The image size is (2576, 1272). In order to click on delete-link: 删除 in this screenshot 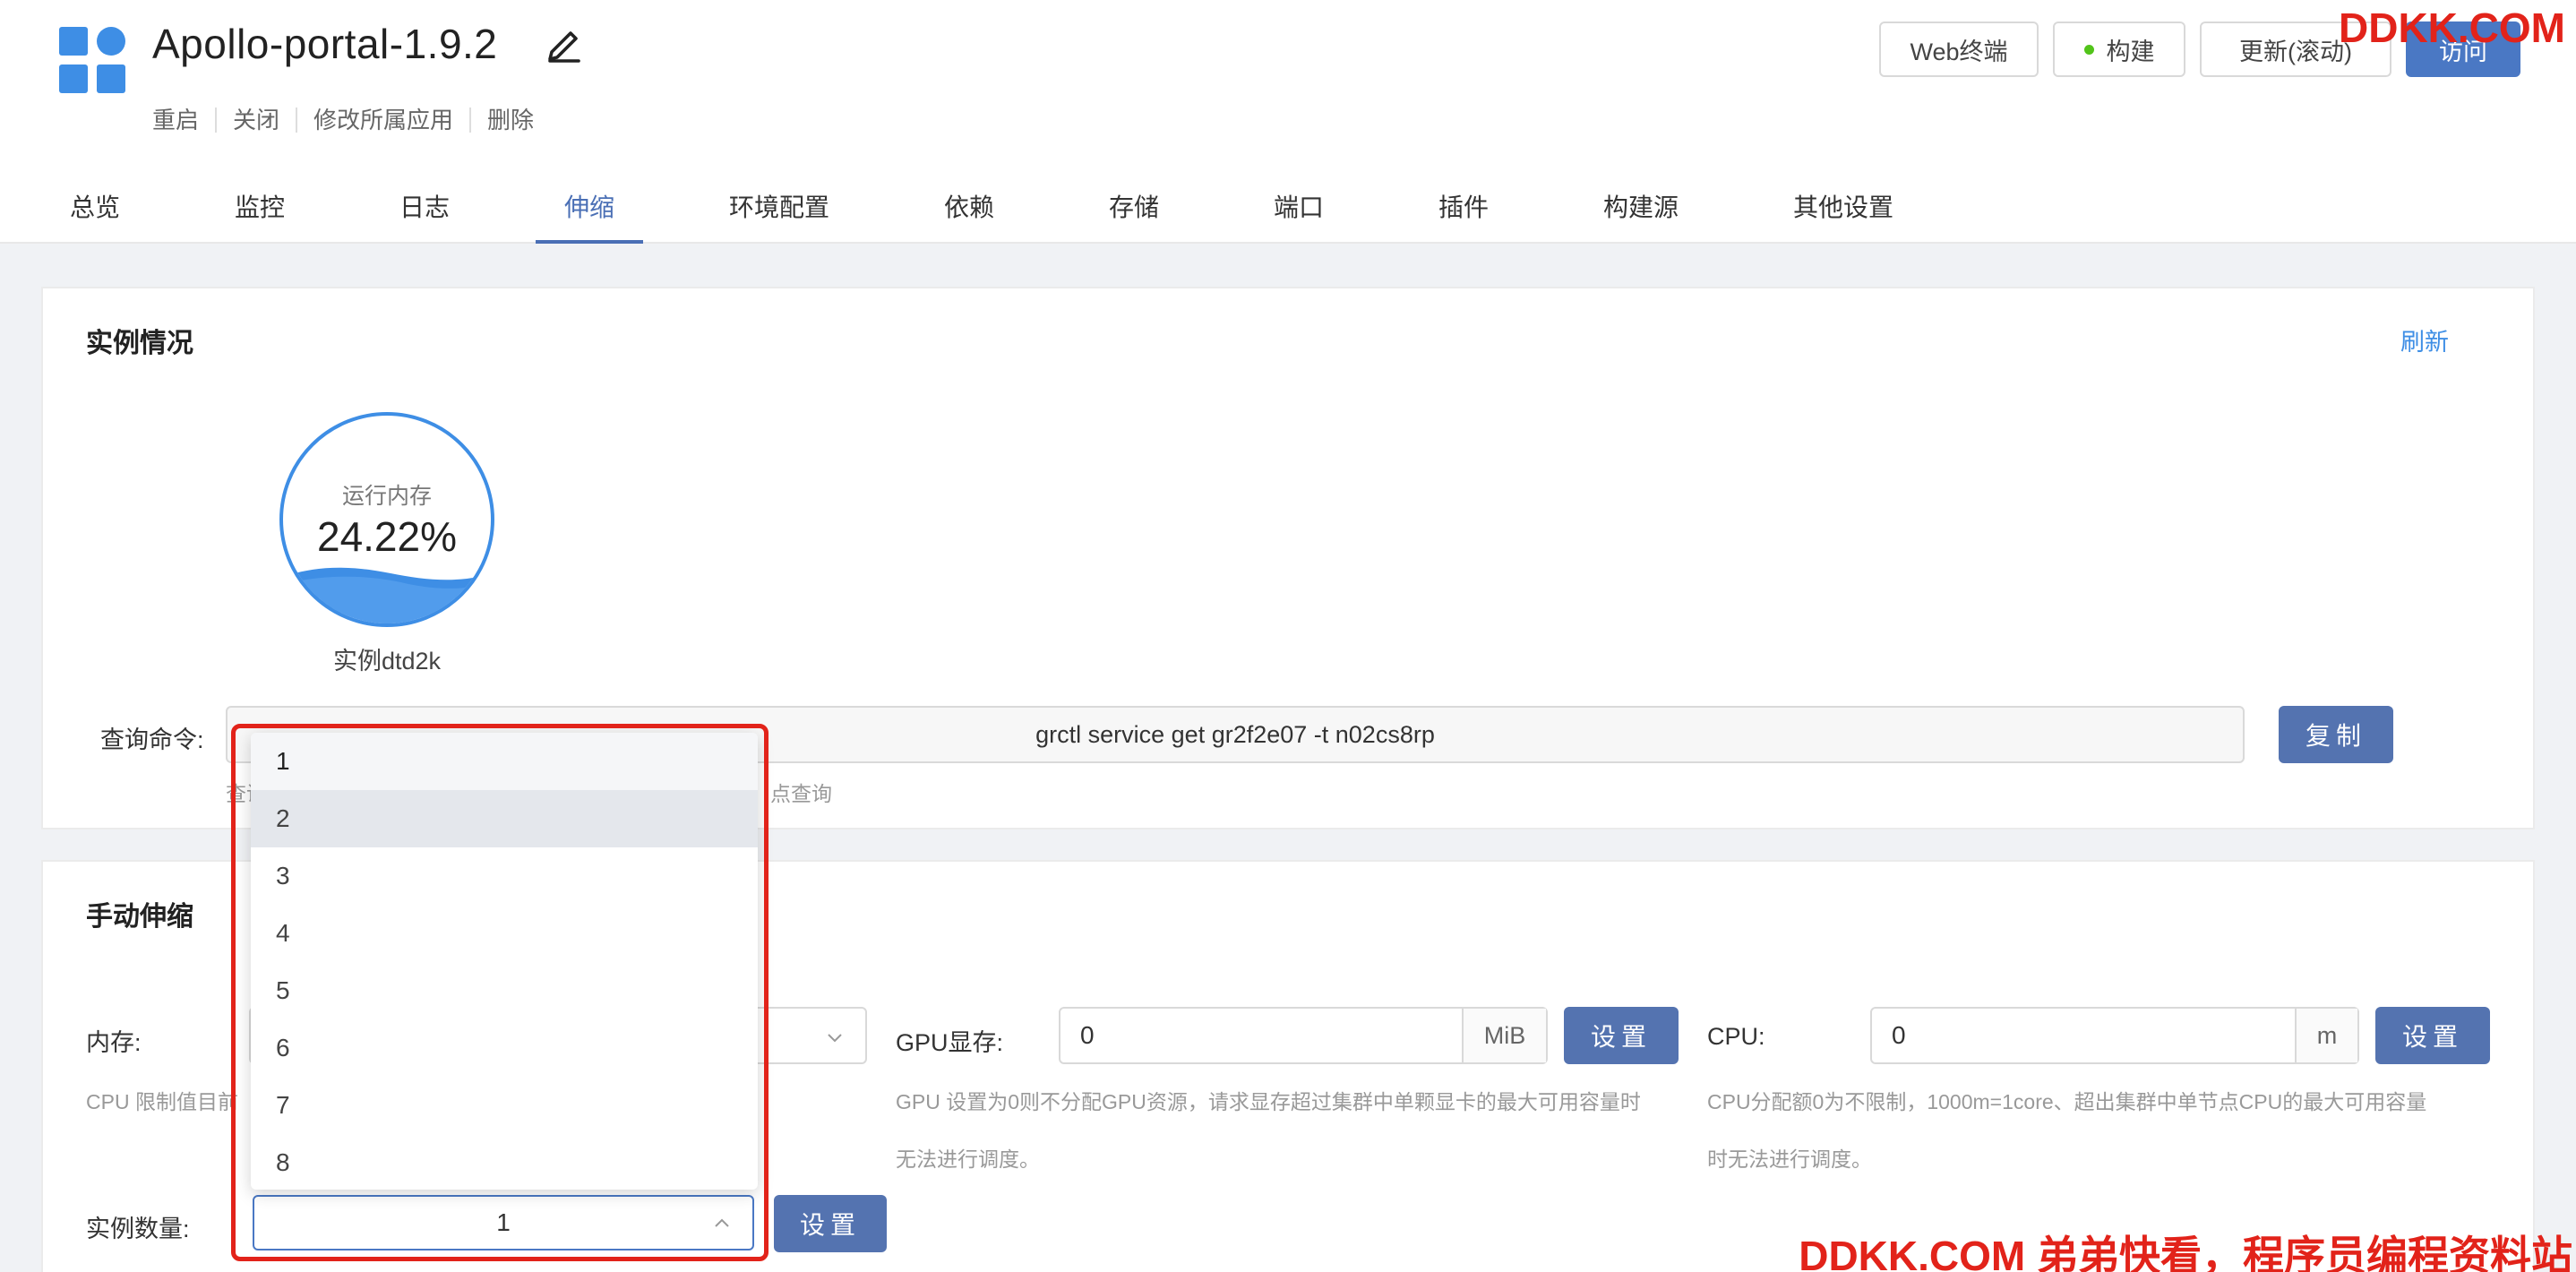, I will do `click(510, 120)`.